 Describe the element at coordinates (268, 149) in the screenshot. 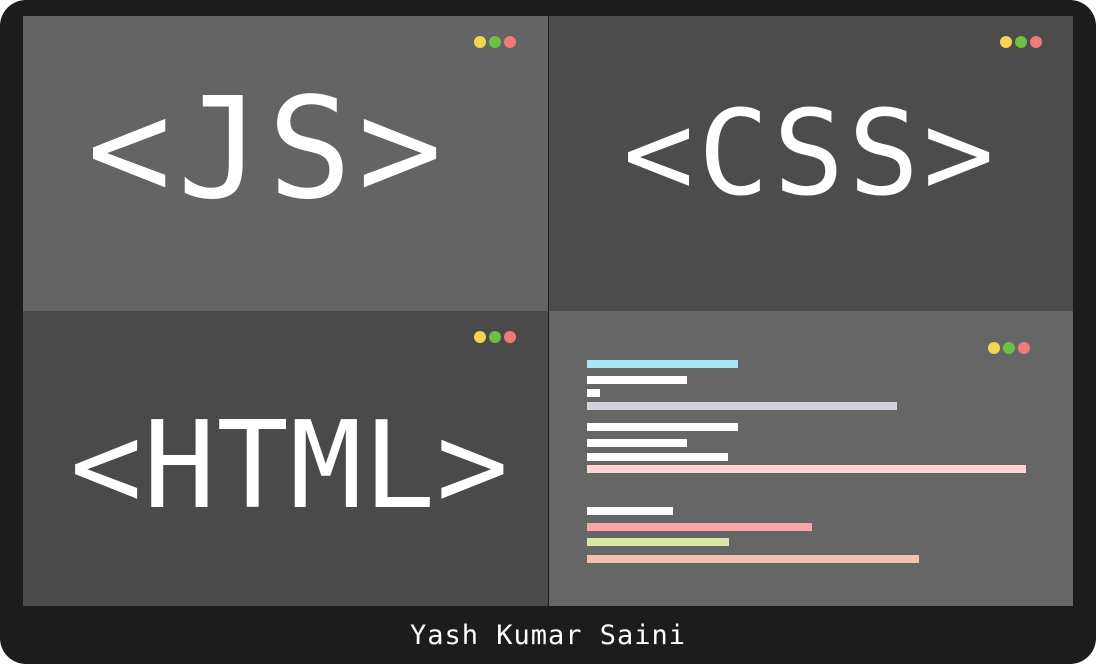

I see `js-label: <JS>` at that location.